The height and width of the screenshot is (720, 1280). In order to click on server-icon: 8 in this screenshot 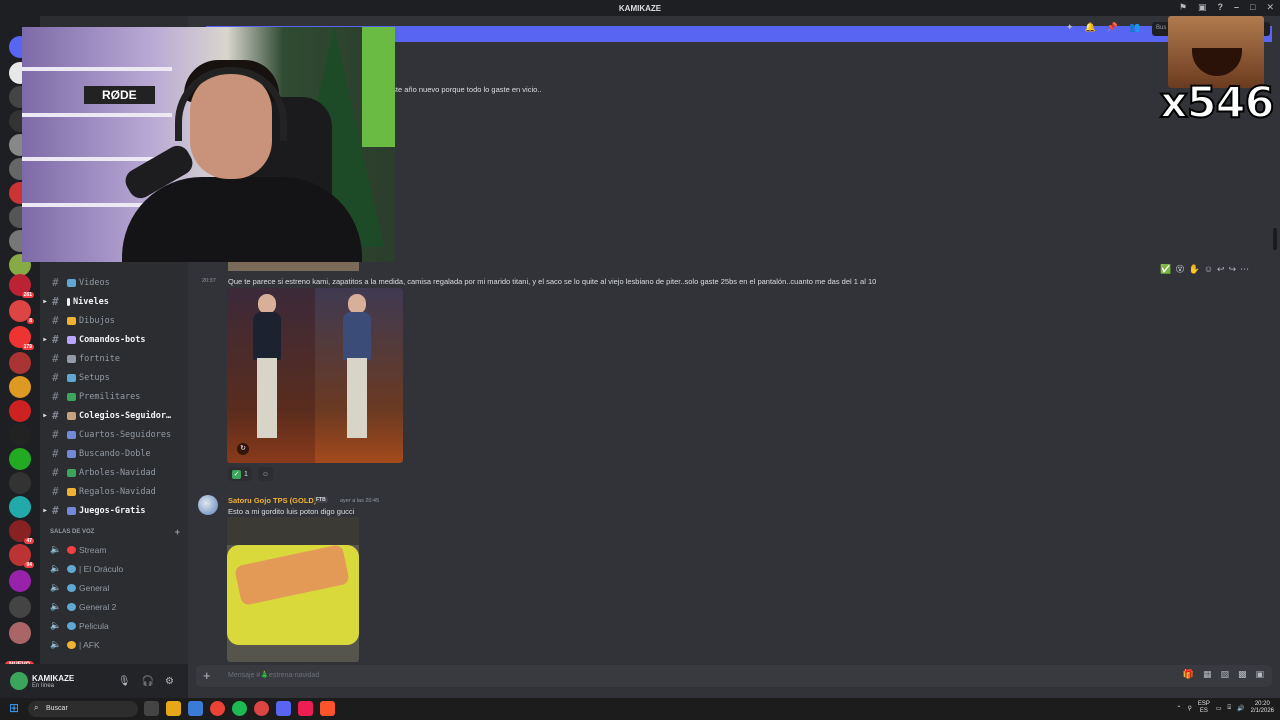, I will do `click(21, 312)`.